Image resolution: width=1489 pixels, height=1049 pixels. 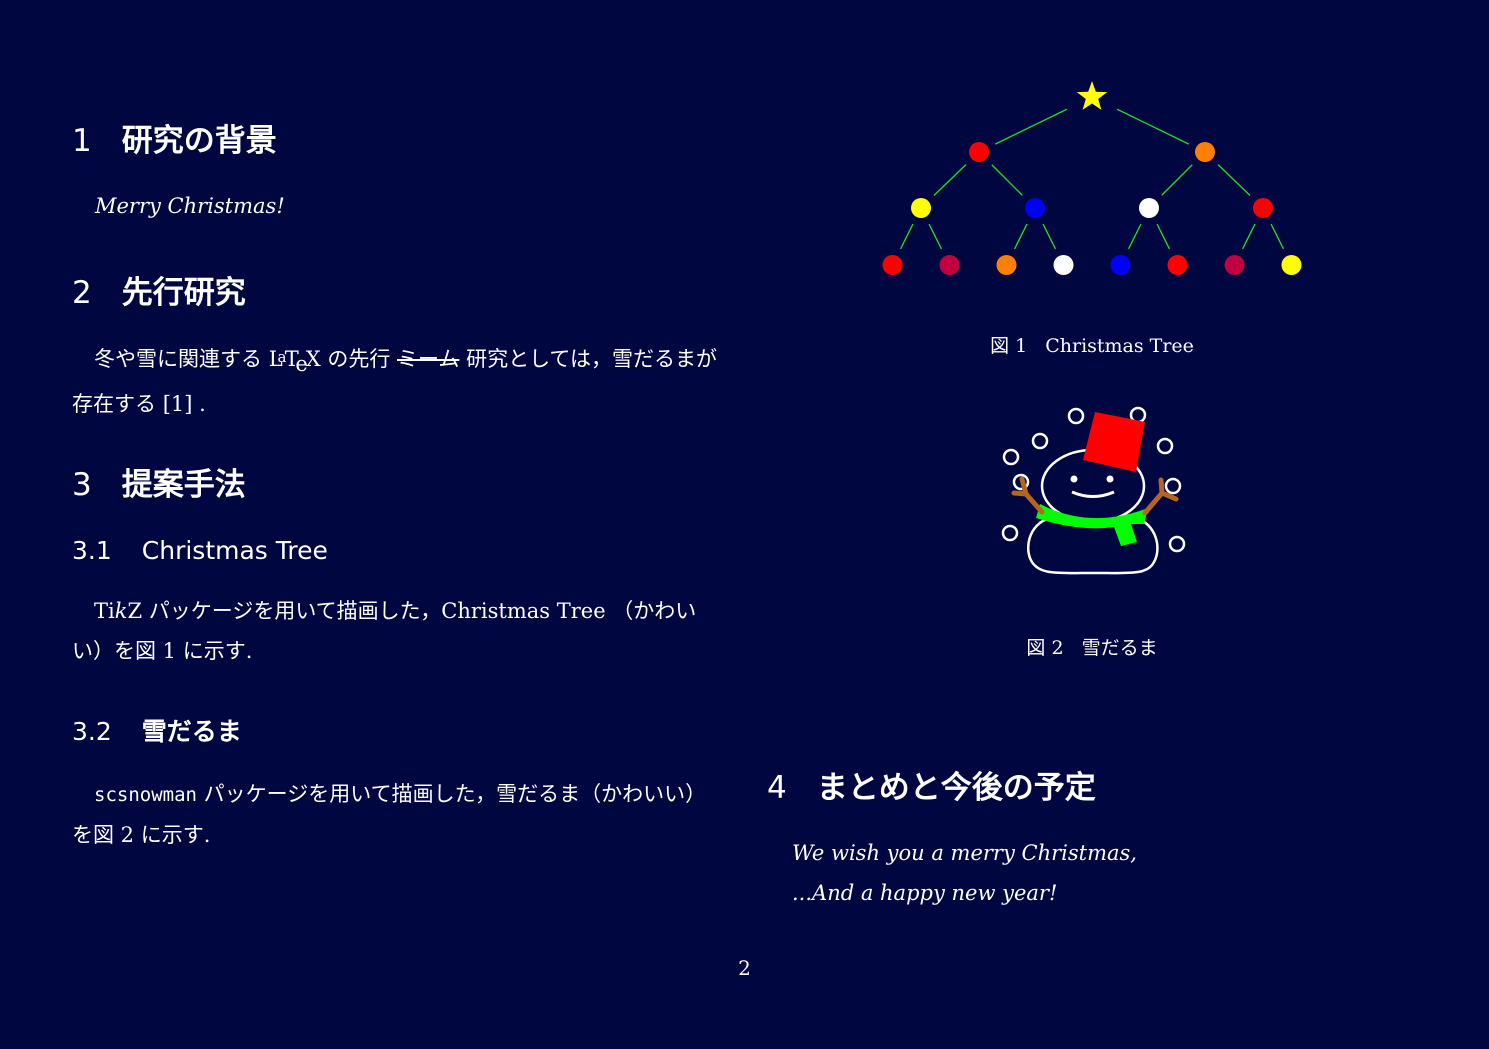 I want to click on figure-caption-text: 雪だるま, so click(x=1119, y=648).